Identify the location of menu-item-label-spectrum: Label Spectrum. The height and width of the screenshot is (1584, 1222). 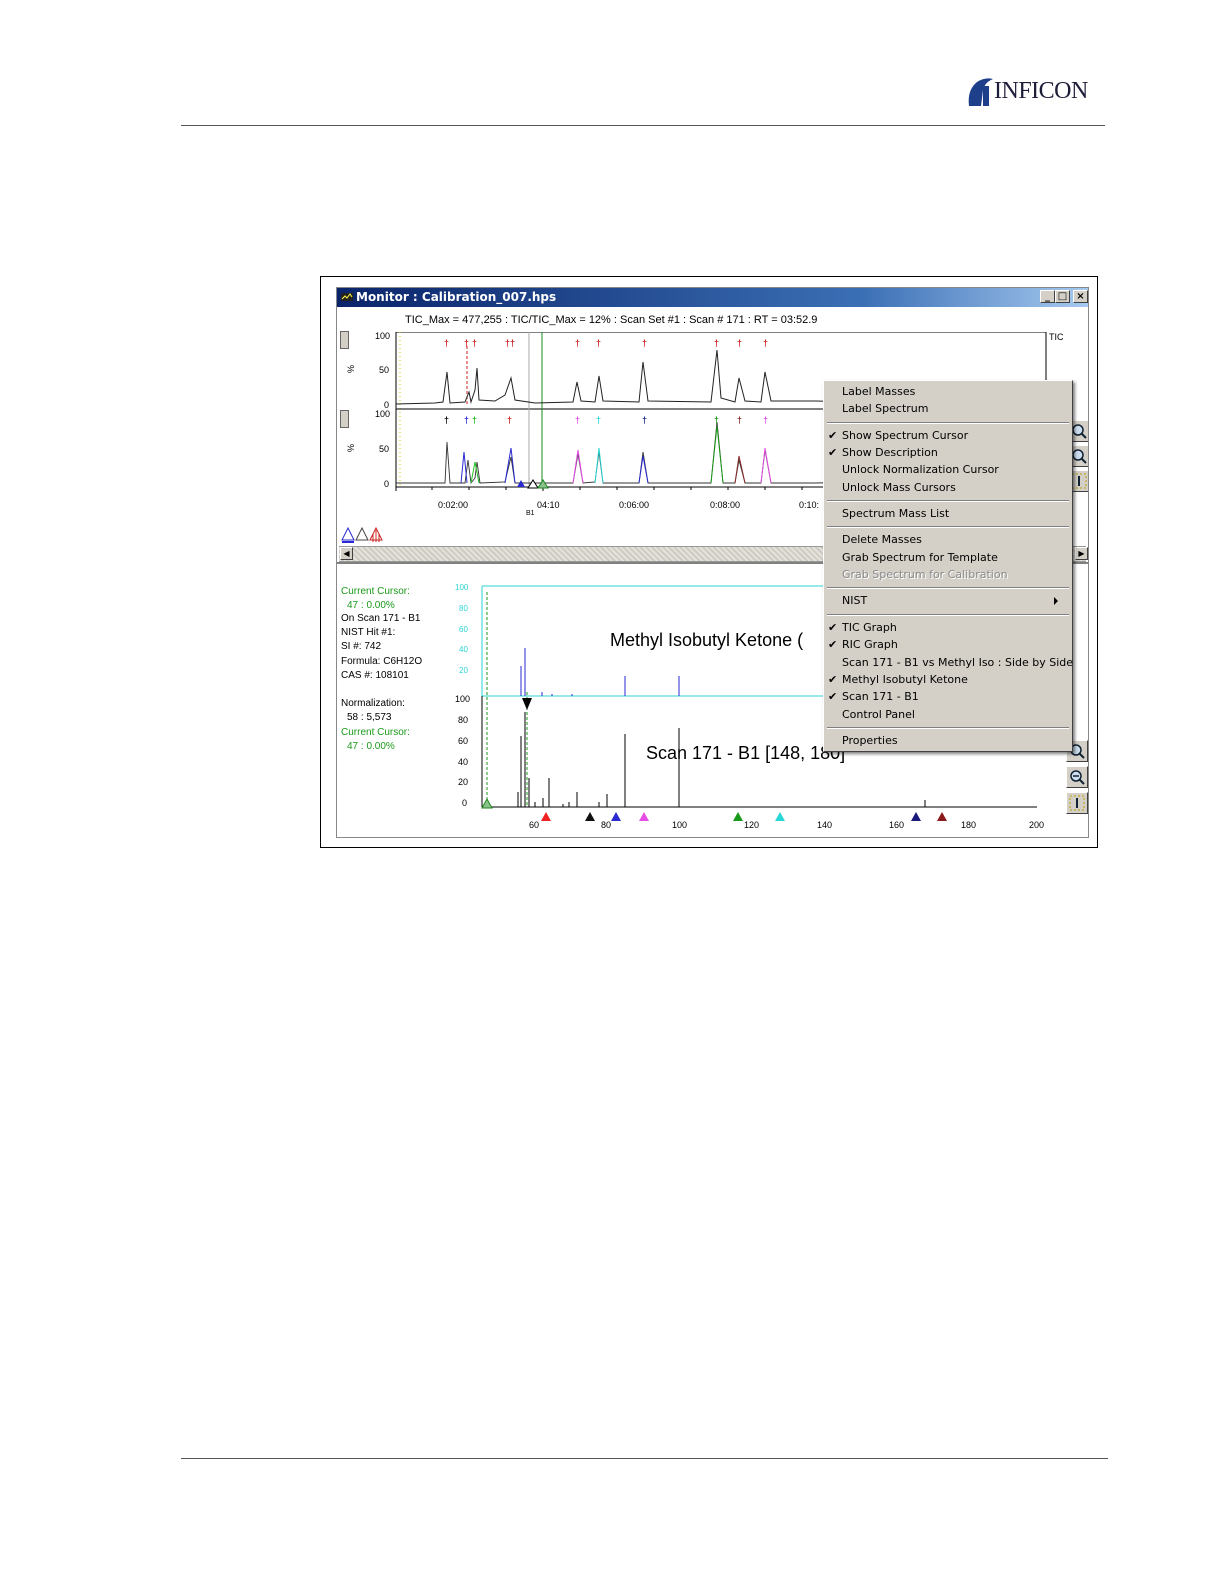
(885, 410).